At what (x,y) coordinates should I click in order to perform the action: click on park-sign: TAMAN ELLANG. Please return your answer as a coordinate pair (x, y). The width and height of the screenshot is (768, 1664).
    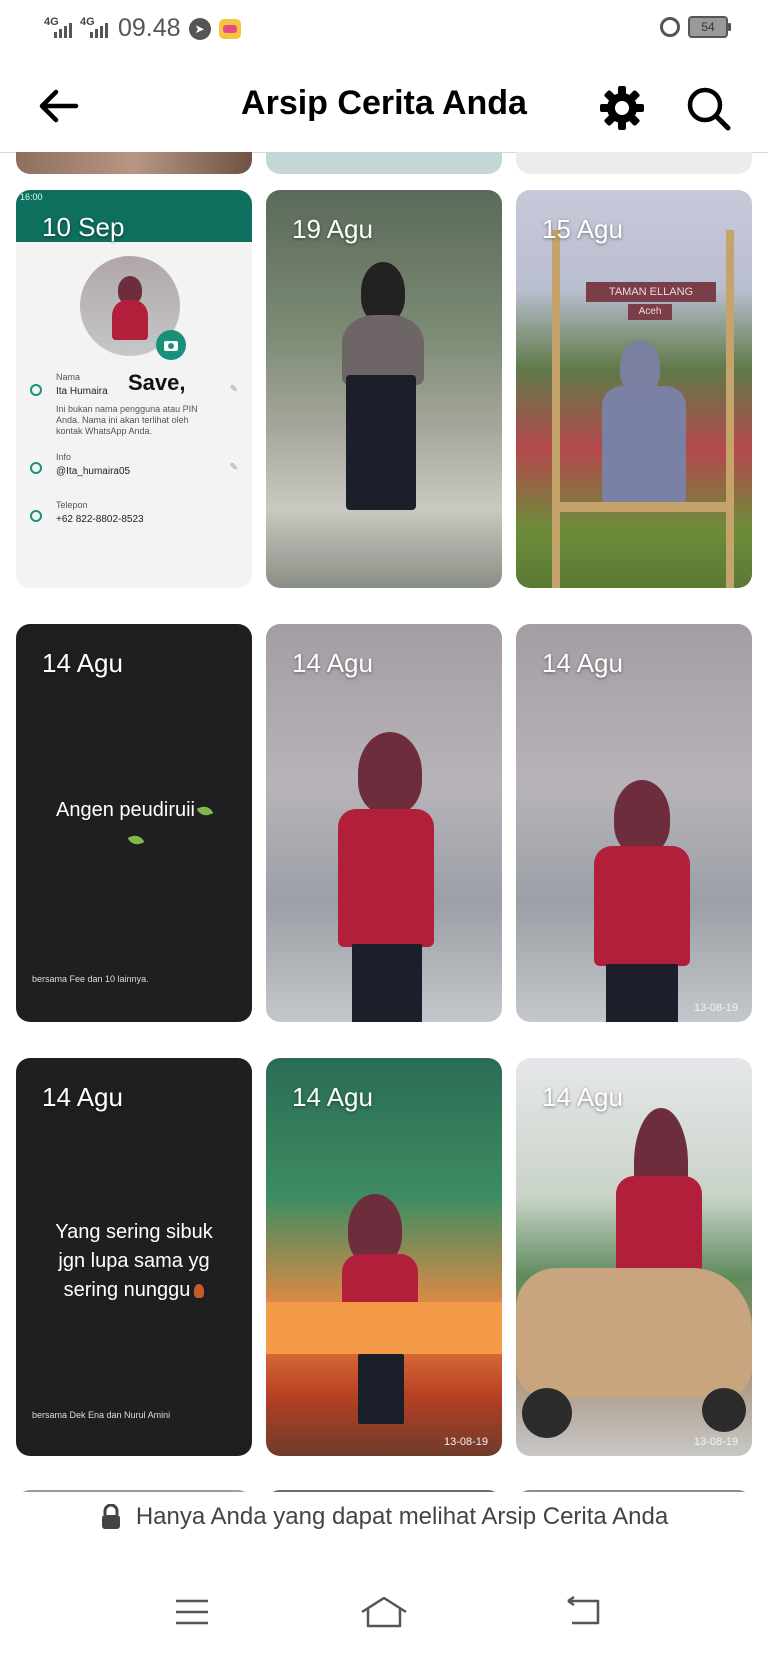
    Looking at the image, I should click on (651, 292).